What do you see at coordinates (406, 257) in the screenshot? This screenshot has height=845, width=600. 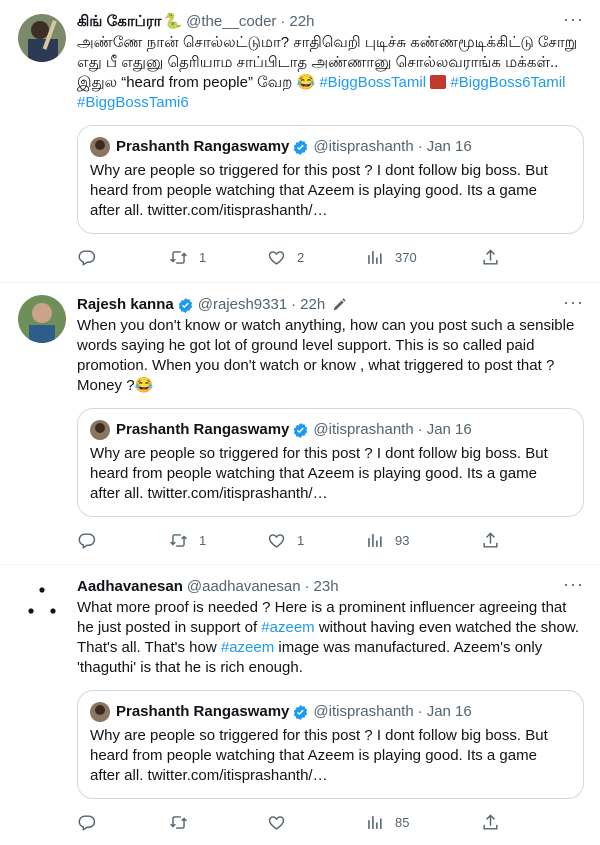 I see `views-count: 370` at bounding box center [406, 257].